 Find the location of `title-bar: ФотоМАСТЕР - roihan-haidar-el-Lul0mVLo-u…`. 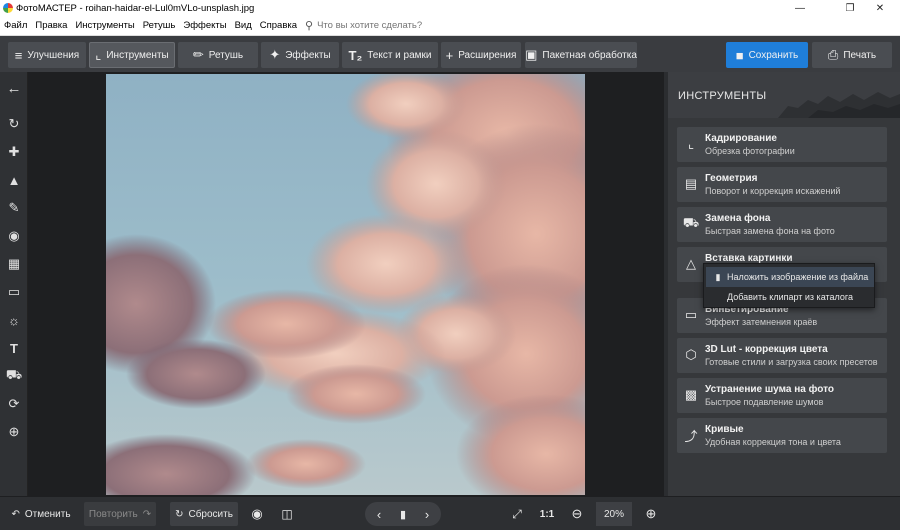

title-bar: ФотоМАСТЕР - roihan-haidar-el-Lul0mVLo-u… is located at coordinates (450, 8).